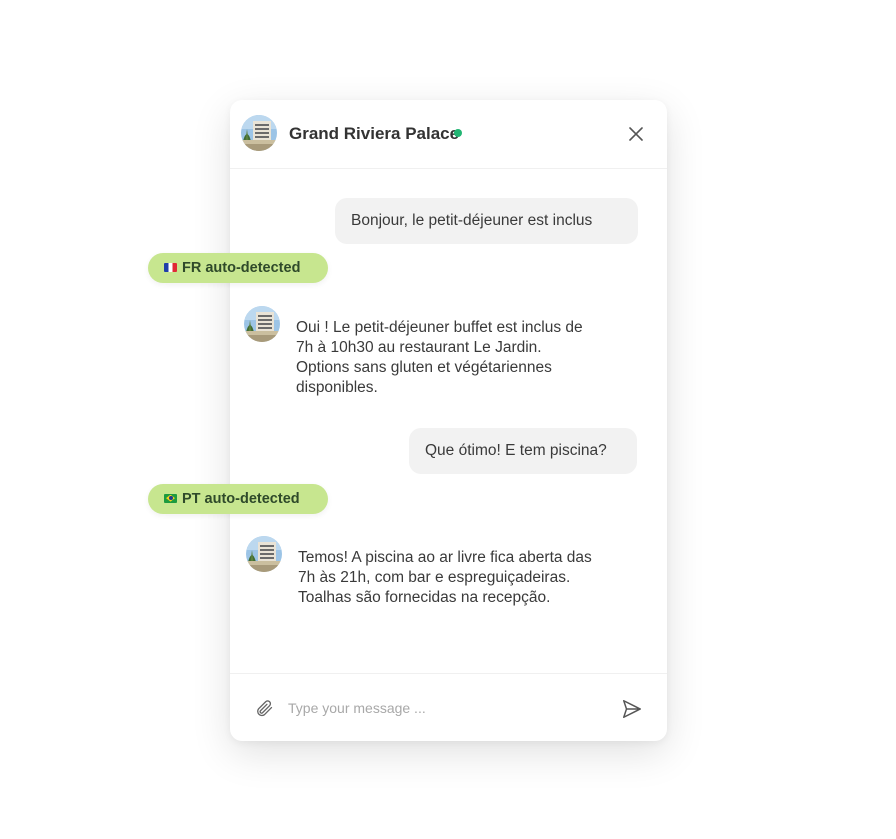 The width and height of the screenshot is (896, 839). I want to click on paperclip-icon, so click(264, 708).